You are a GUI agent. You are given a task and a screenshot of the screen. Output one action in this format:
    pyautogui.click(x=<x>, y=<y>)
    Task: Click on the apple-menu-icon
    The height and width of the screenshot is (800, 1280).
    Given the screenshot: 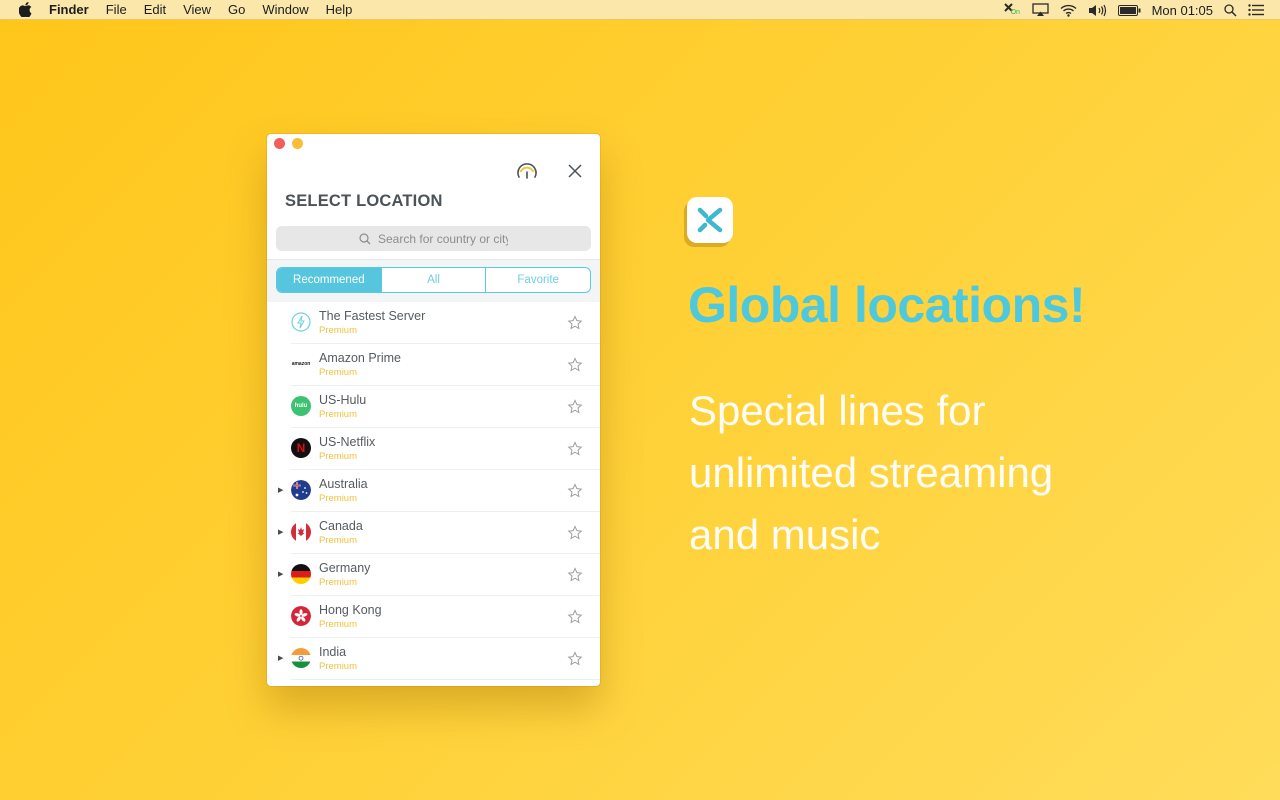 What is the action you would take?
    pyautogui.click(x=25, y=10)
    